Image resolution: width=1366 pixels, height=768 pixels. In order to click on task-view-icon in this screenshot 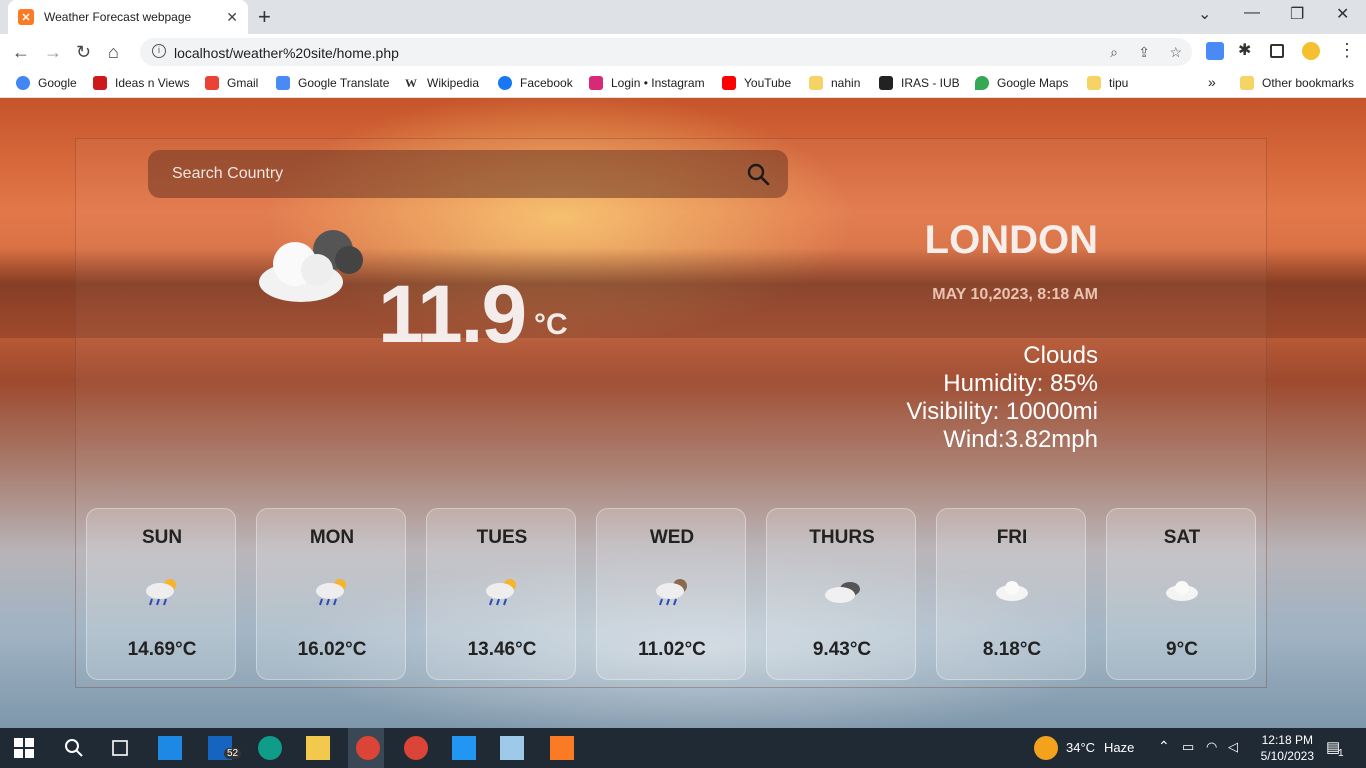, I will do `click(120, 748)`.